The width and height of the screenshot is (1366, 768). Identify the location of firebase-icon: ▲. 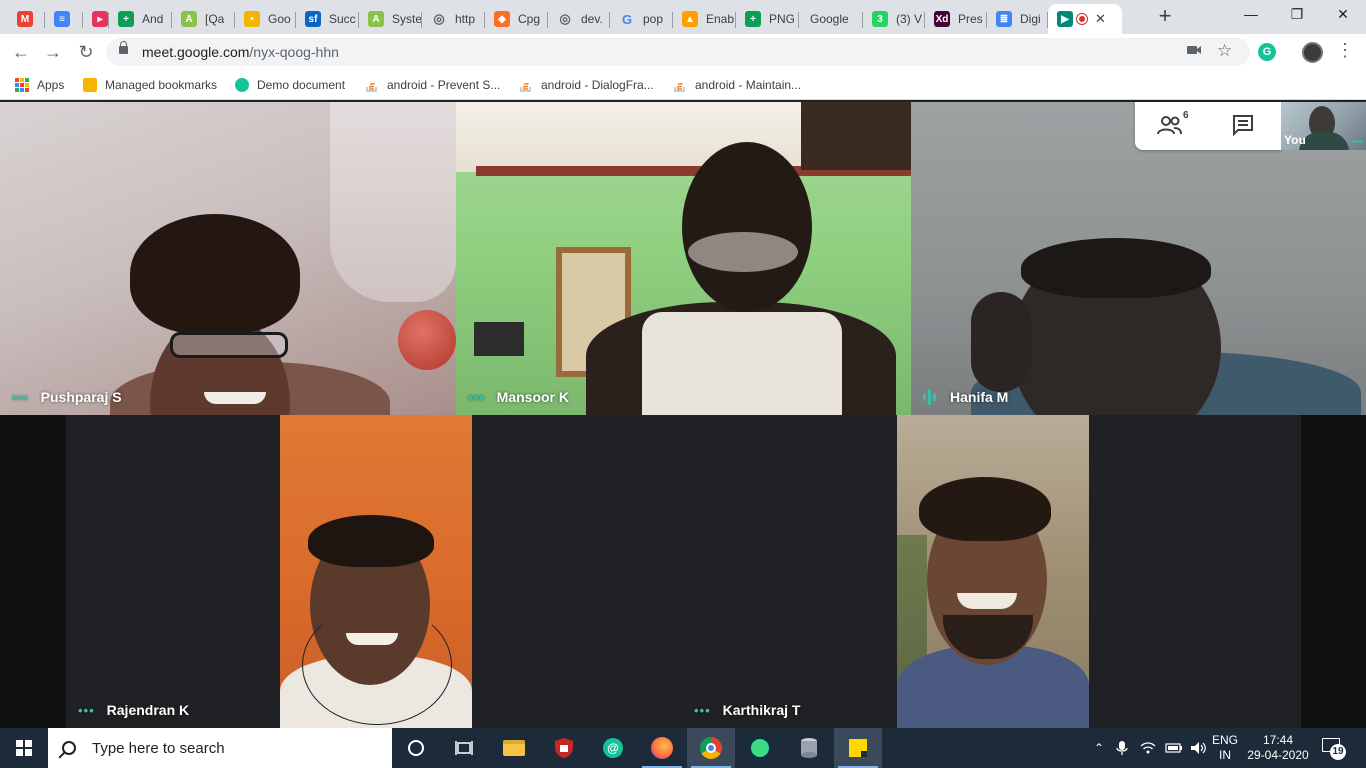
(690, 19).